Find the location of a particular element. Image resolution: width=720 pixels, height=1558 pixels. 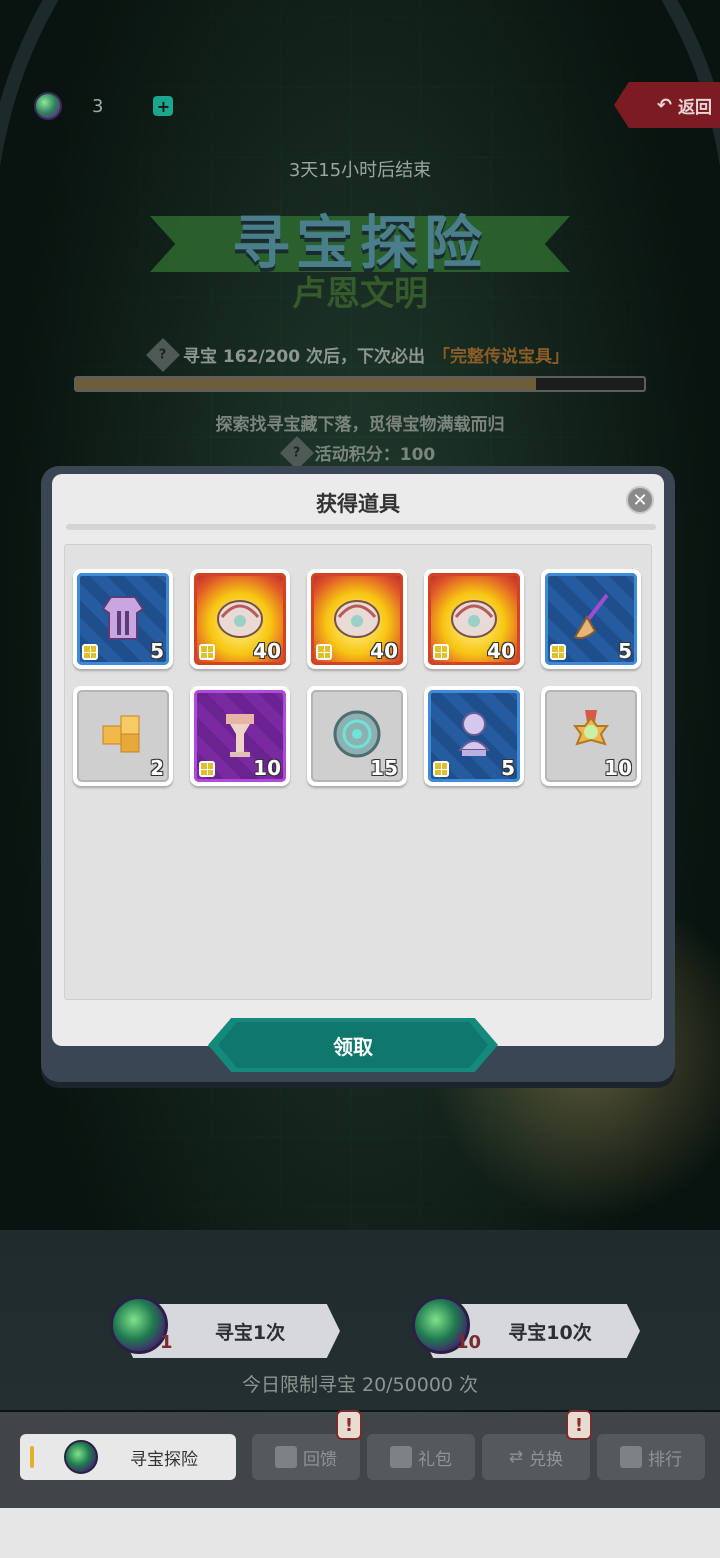

items-grid: 5 40 40 40 5 2 10 15 5 10 is located at coordinates (357, 677).